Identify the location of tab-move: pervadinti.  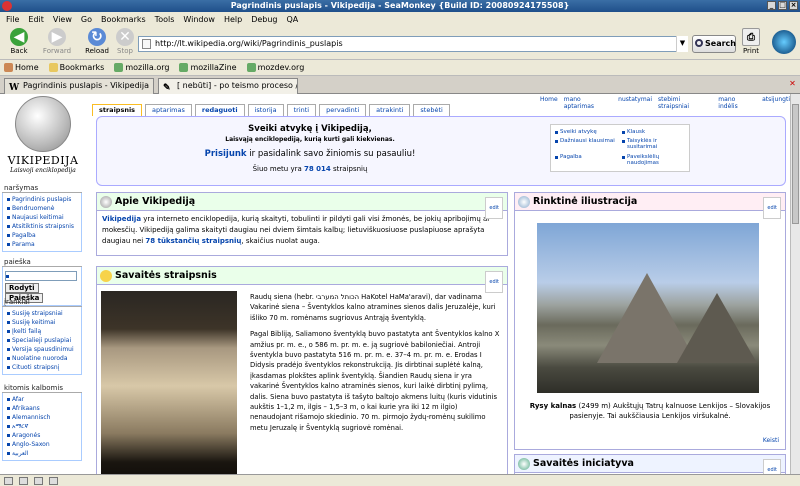
(343, 110).